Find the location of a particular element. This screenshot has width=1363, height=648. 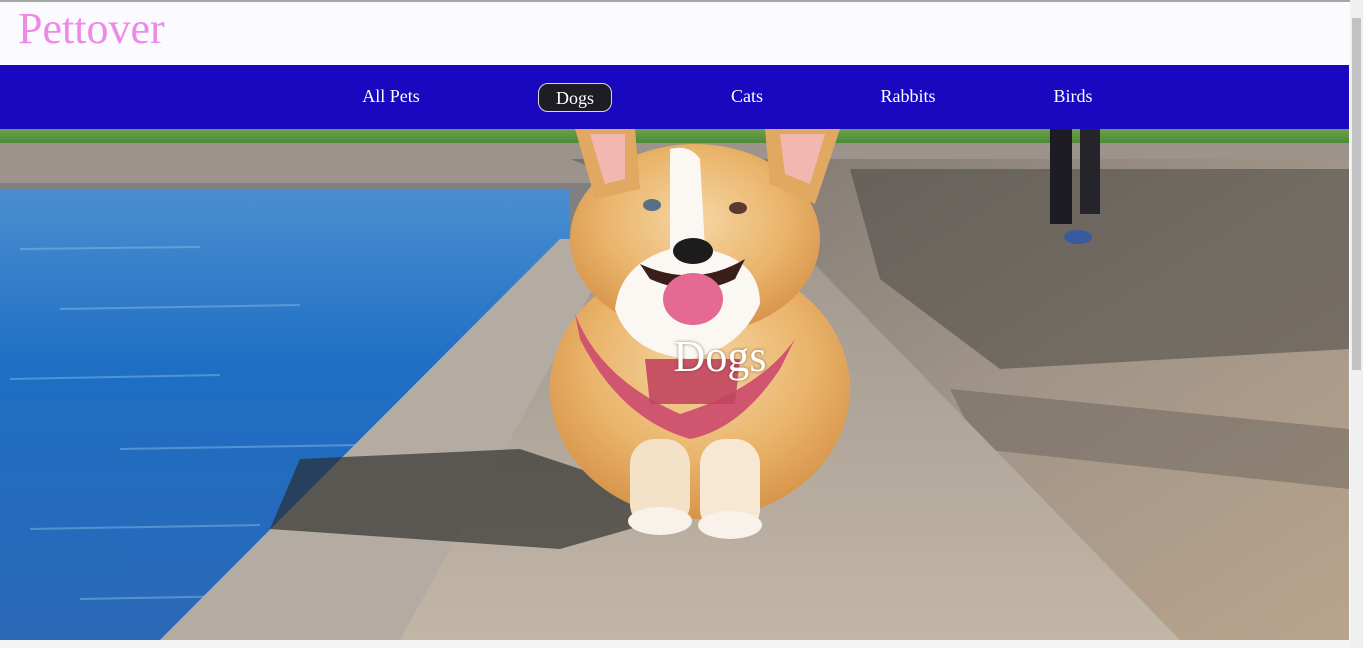

nav-item-dogs: Dogs is located at coordinates (575, 97).